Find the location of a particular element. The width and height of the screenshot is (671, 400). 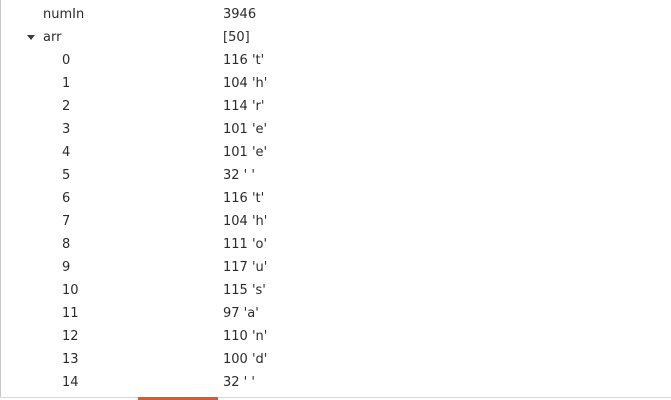

array-element-index: 1 is located at coordinates (66, 83).